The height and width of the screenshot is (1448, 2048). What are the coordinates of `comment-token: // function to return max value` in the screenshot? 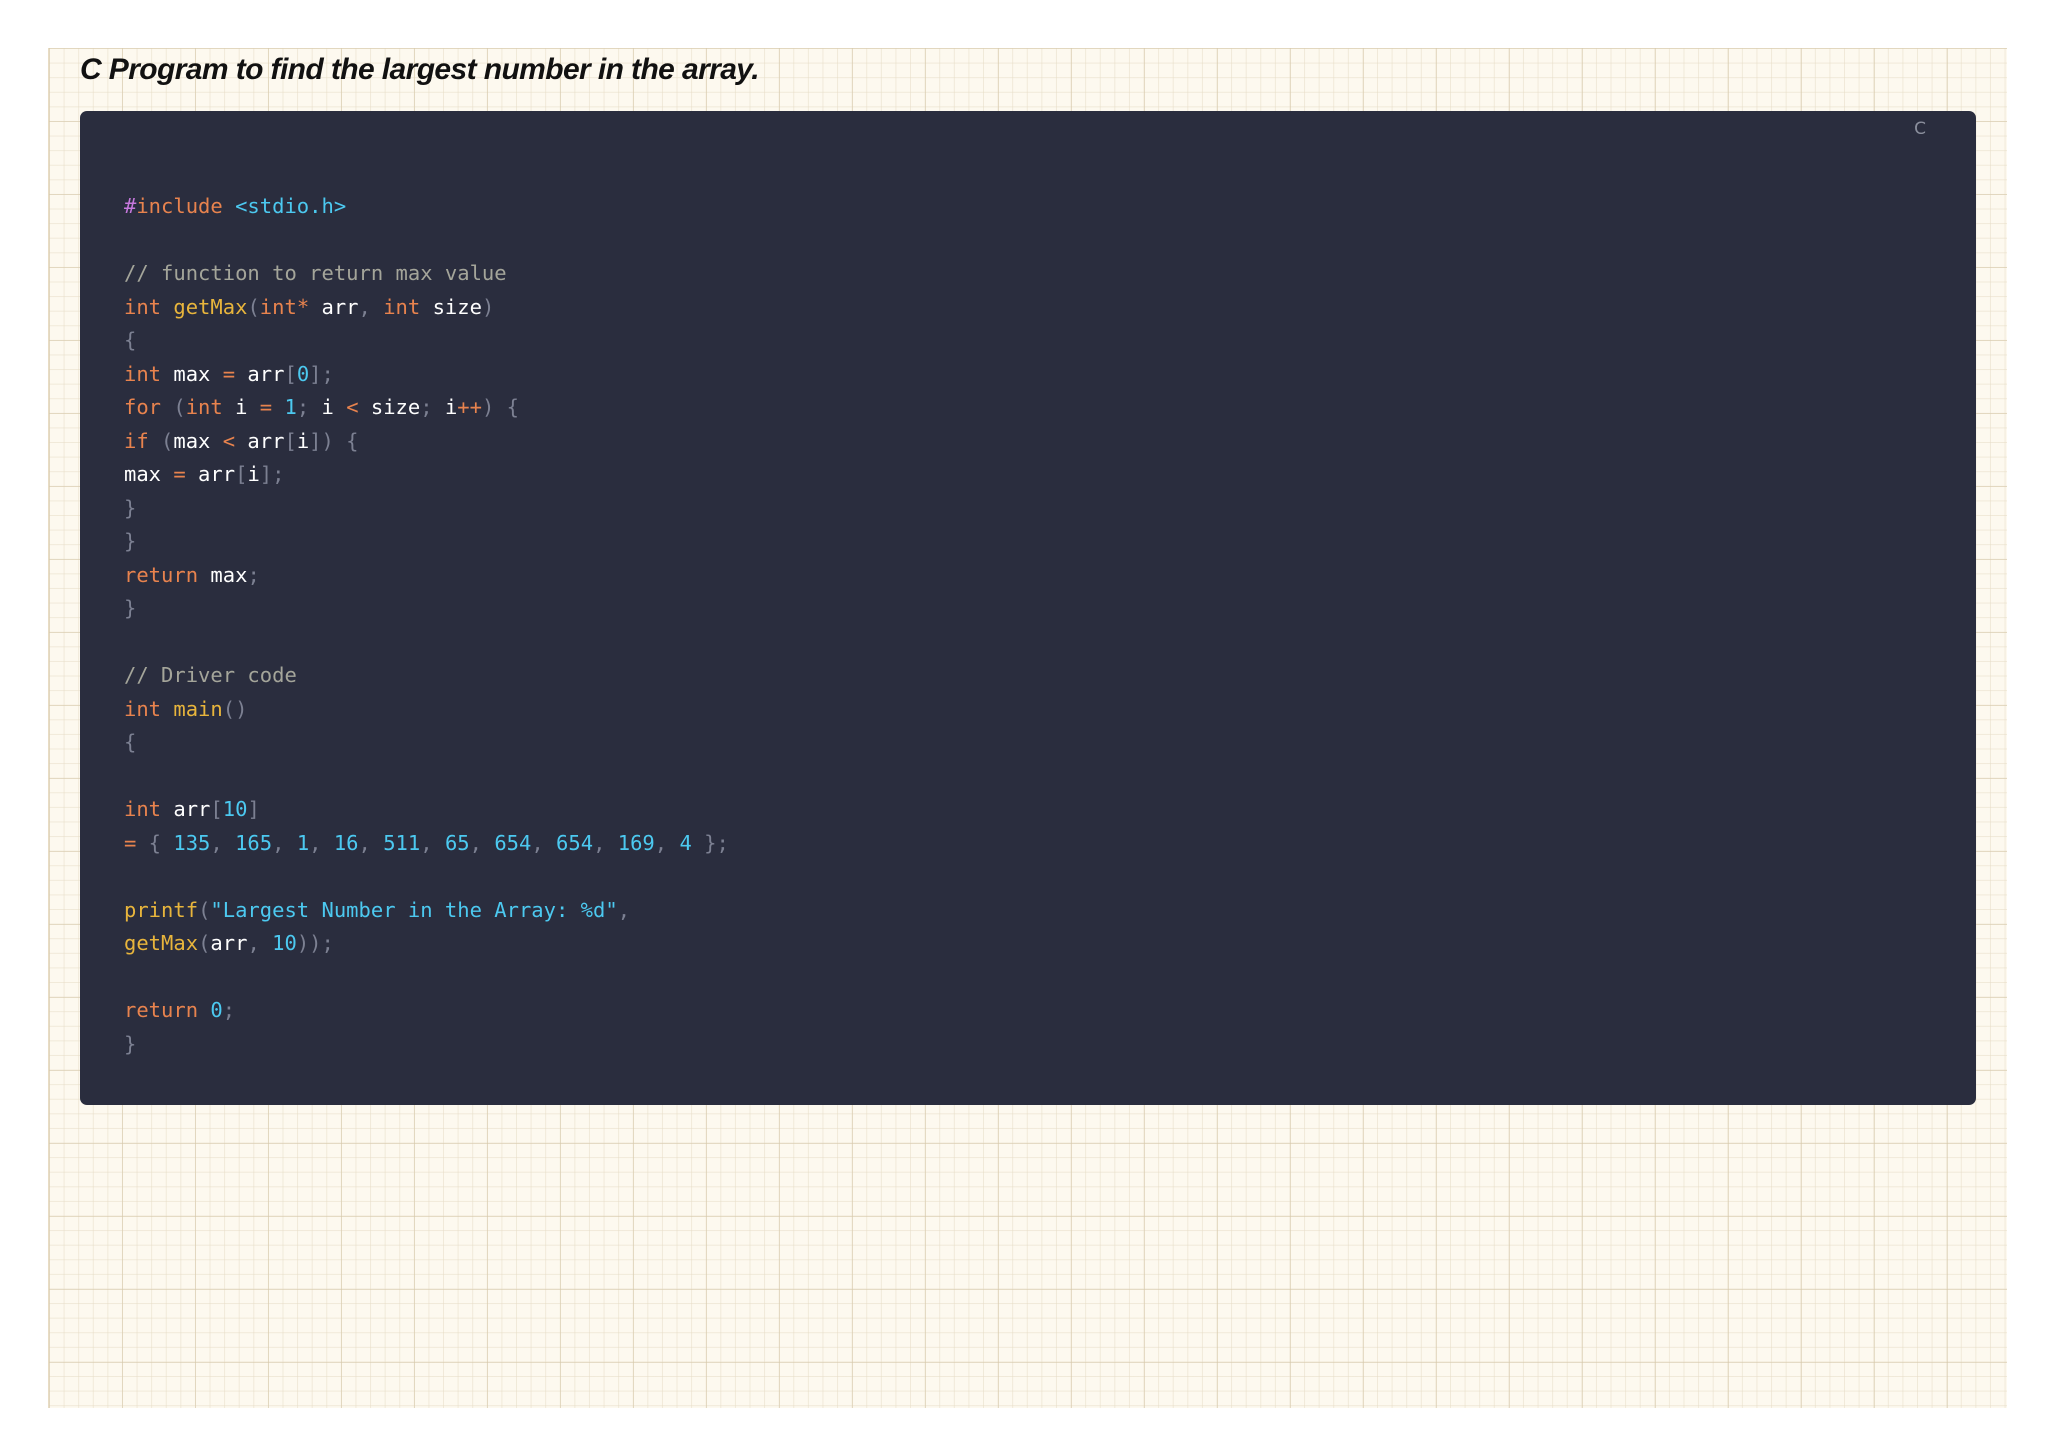 It's located at (315, 273).